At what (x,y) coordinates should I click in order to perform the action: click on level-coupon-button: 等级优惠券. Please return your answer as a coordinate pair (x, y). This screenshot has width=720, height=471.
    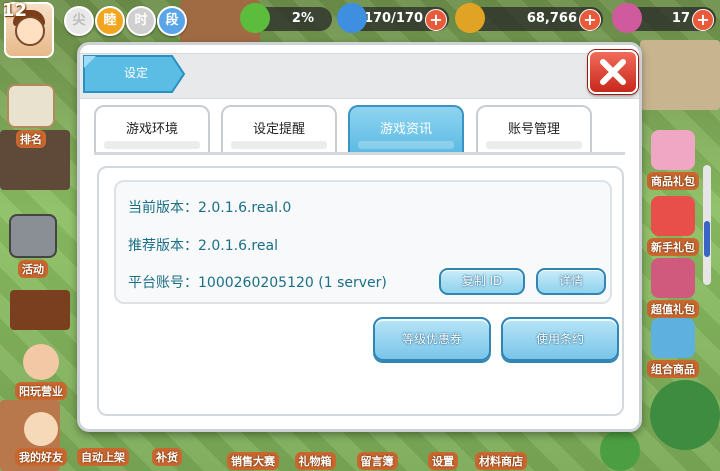
    Looking at the image, I should click on (432, 339).